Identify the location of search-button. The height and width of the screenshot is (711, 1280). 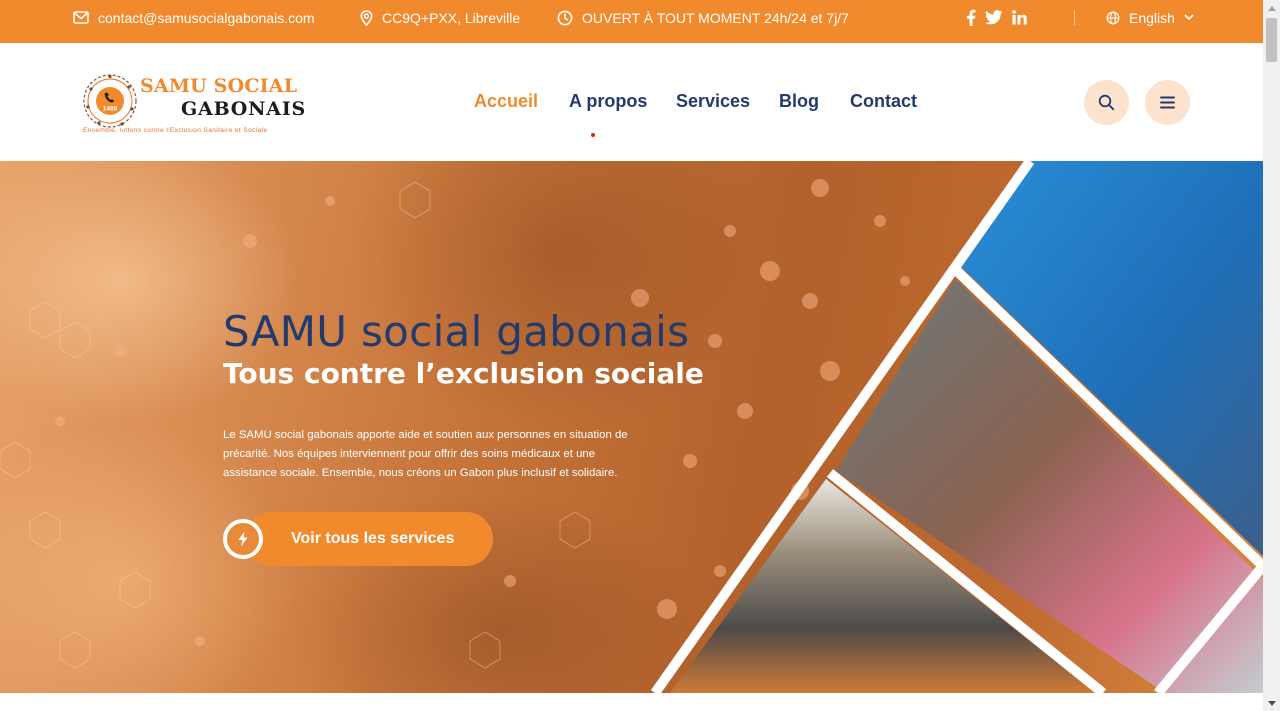
(1106, 102).